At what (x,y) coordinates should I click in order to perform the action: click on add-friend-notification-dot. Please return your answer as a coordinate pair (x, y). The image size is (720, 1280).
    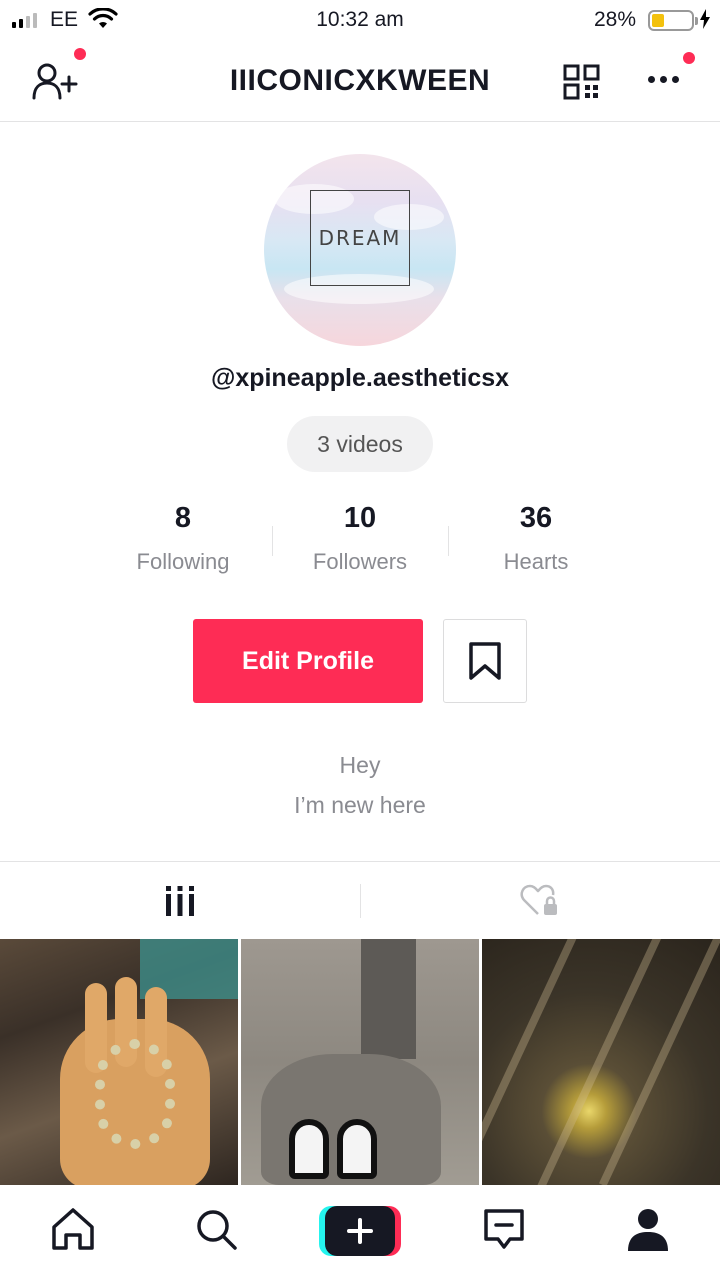
    Looking at the image, I should click on (80, 54).